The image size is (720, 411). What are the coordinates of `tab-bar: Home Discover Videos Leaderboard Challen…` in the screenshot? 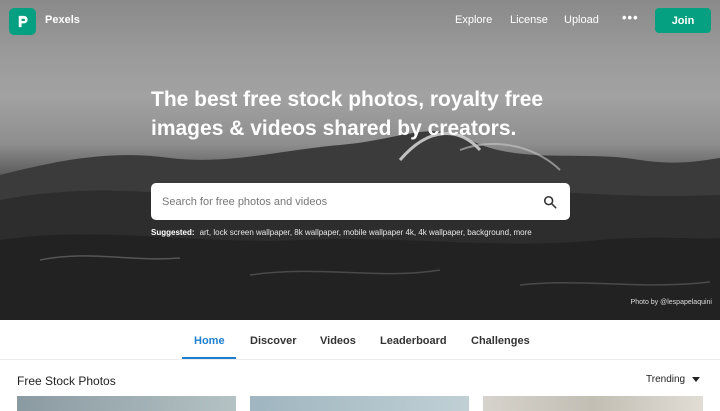 It's located at (360, 340).